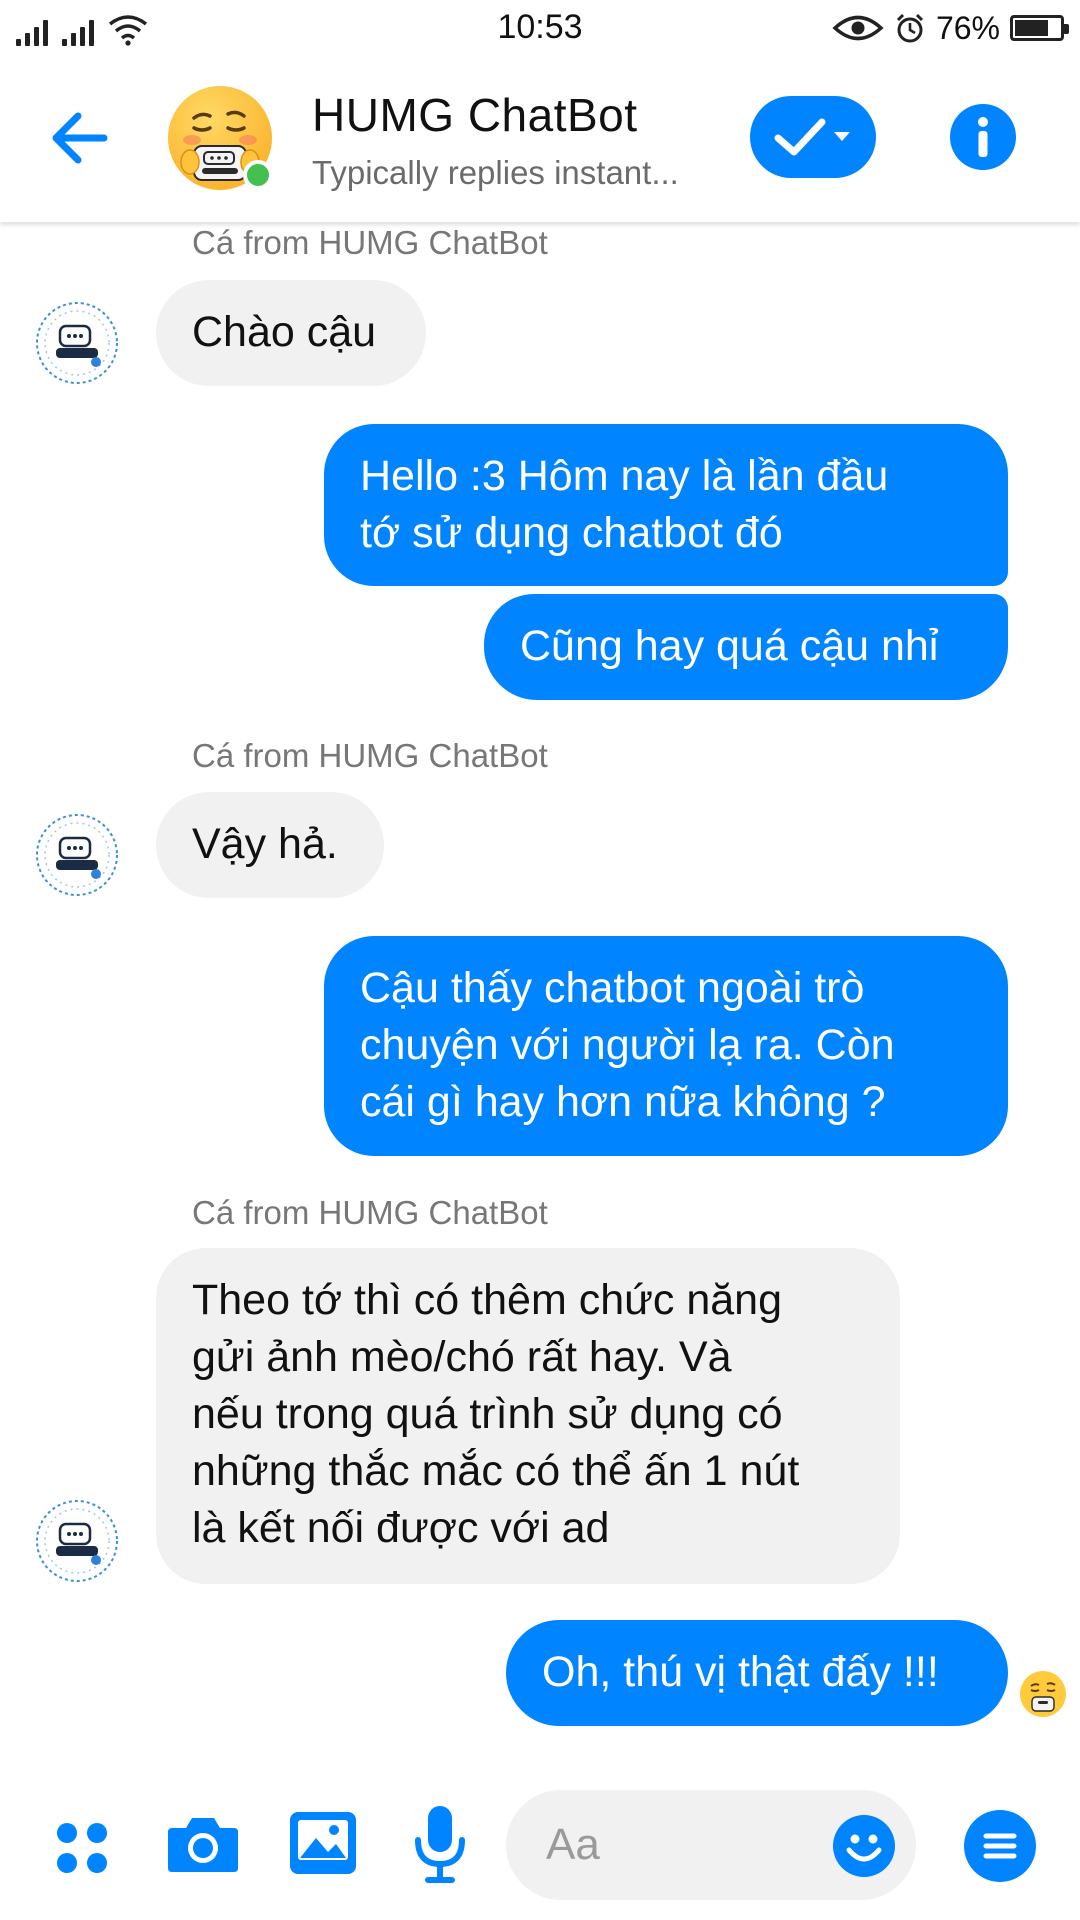  Describe the element at coordinates (487, 1300) in the screenshot. I see `message-line: Theo tớ thì có thêm chức năng` at that location.